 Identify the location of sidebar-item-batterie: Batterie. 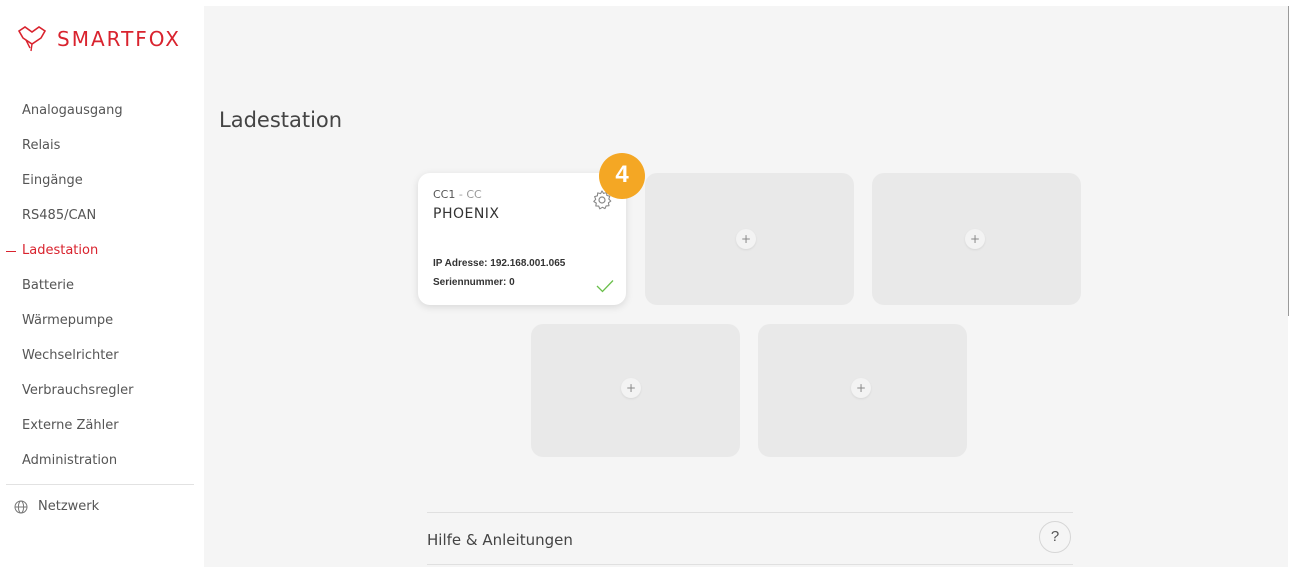
(102, 290).